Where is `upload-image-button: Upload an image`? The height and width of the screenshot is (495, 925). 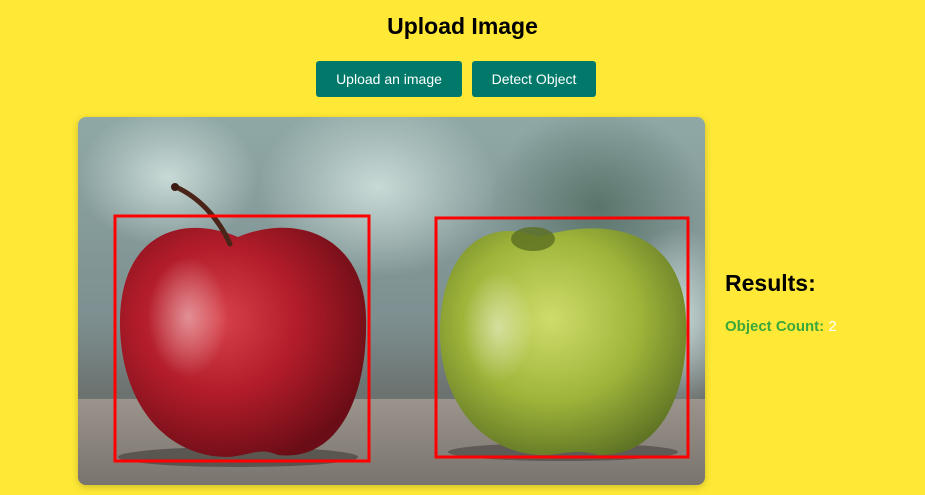 upload-image-button: Upload an image is located at coordinates (389, 79).